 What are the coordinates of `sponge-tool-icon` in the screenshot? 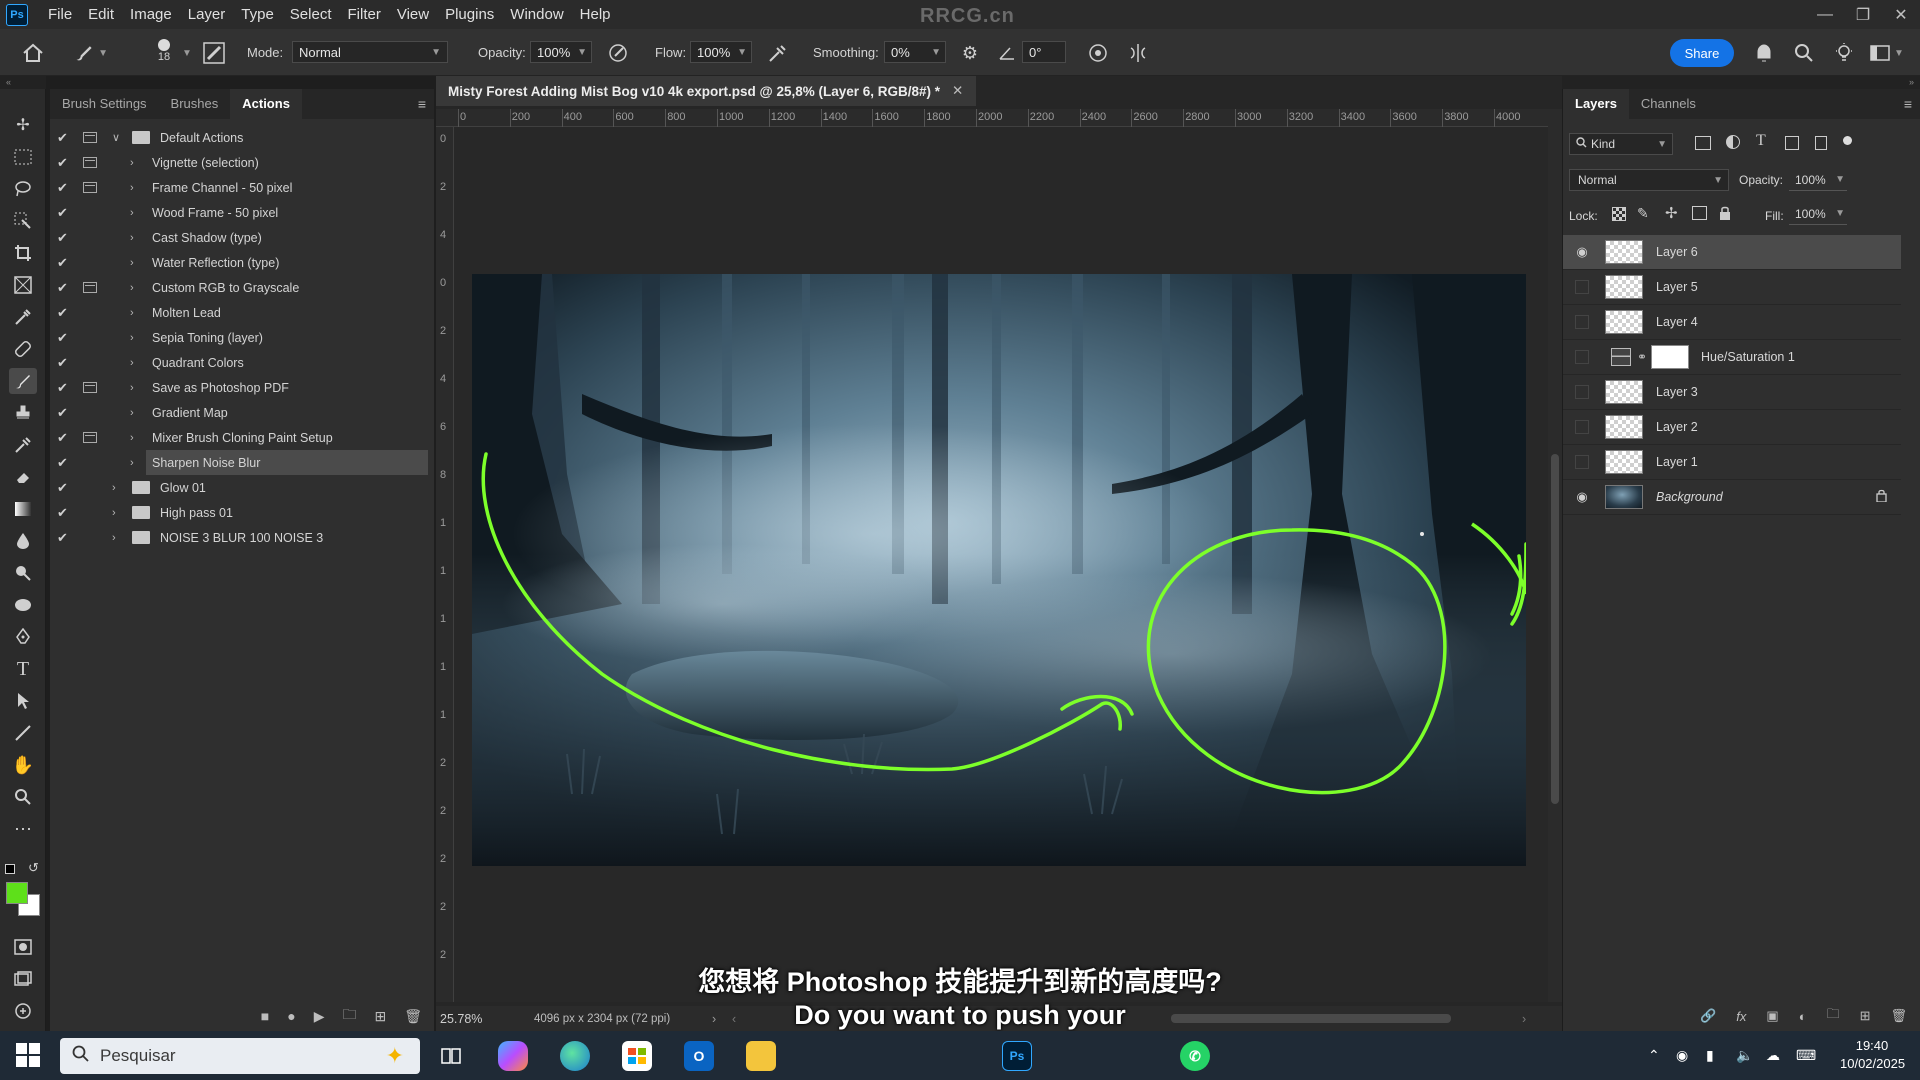 It's located at (23, 605).